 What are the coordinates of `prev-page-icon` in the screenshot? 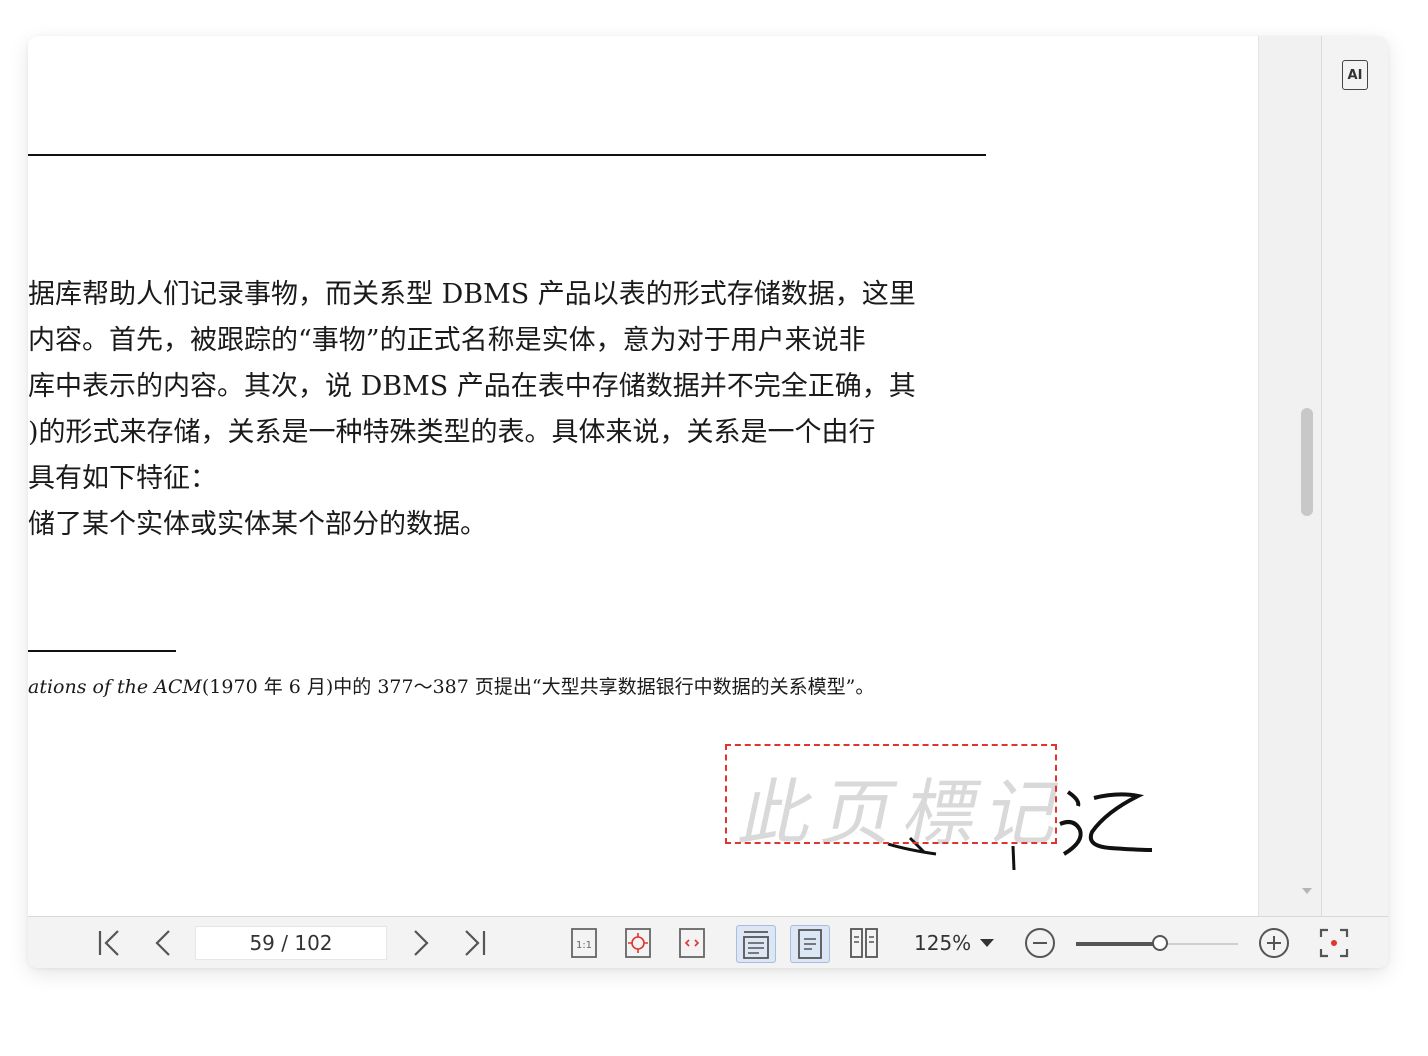 It's located at (162, 943).